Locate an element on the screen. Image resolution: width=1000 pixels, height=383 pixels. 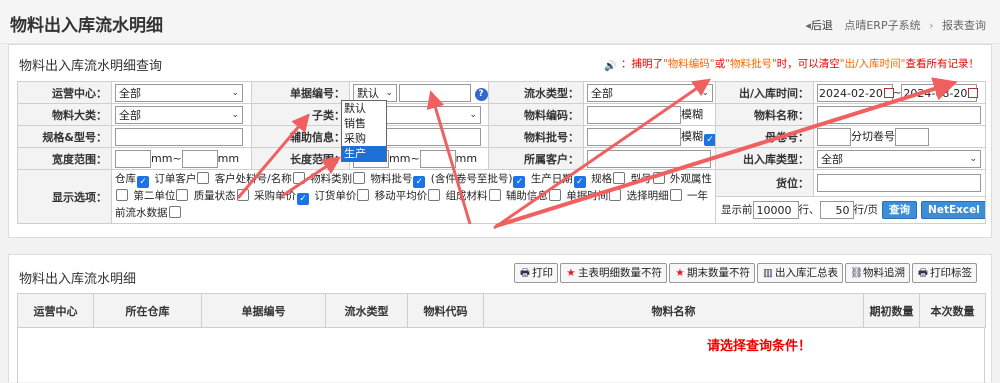
dropdown-option-selected: 生产 is located at coordinates (364, 153).